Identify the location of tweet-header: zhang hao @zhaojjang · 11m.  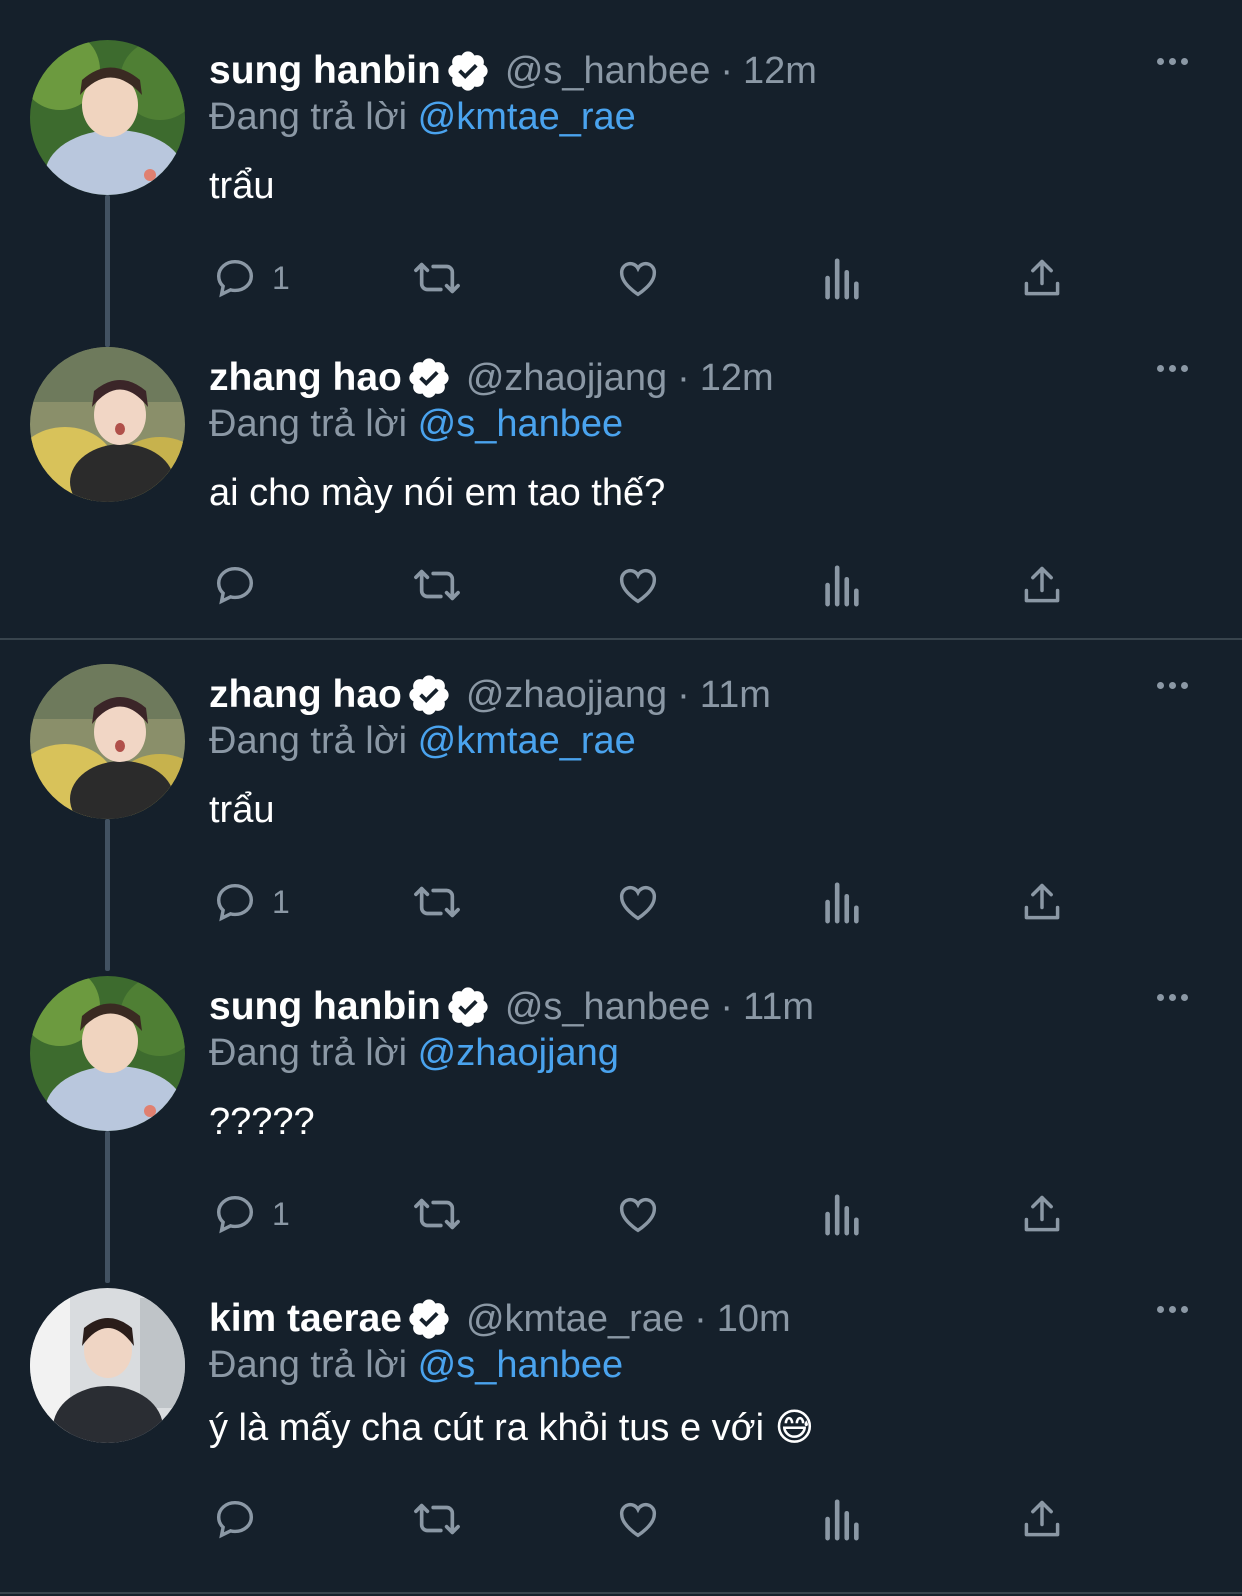
(490, 695).